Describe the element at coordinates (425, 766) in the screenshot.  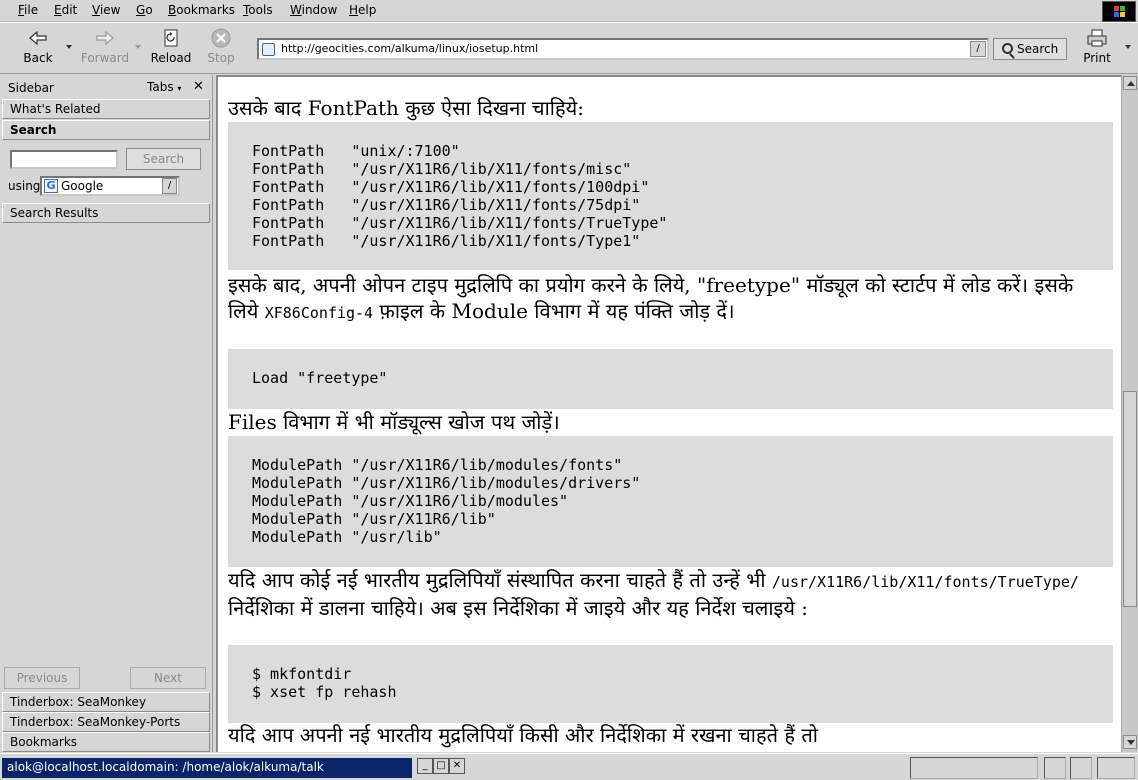
I see `minimize-icon: _` at that location.